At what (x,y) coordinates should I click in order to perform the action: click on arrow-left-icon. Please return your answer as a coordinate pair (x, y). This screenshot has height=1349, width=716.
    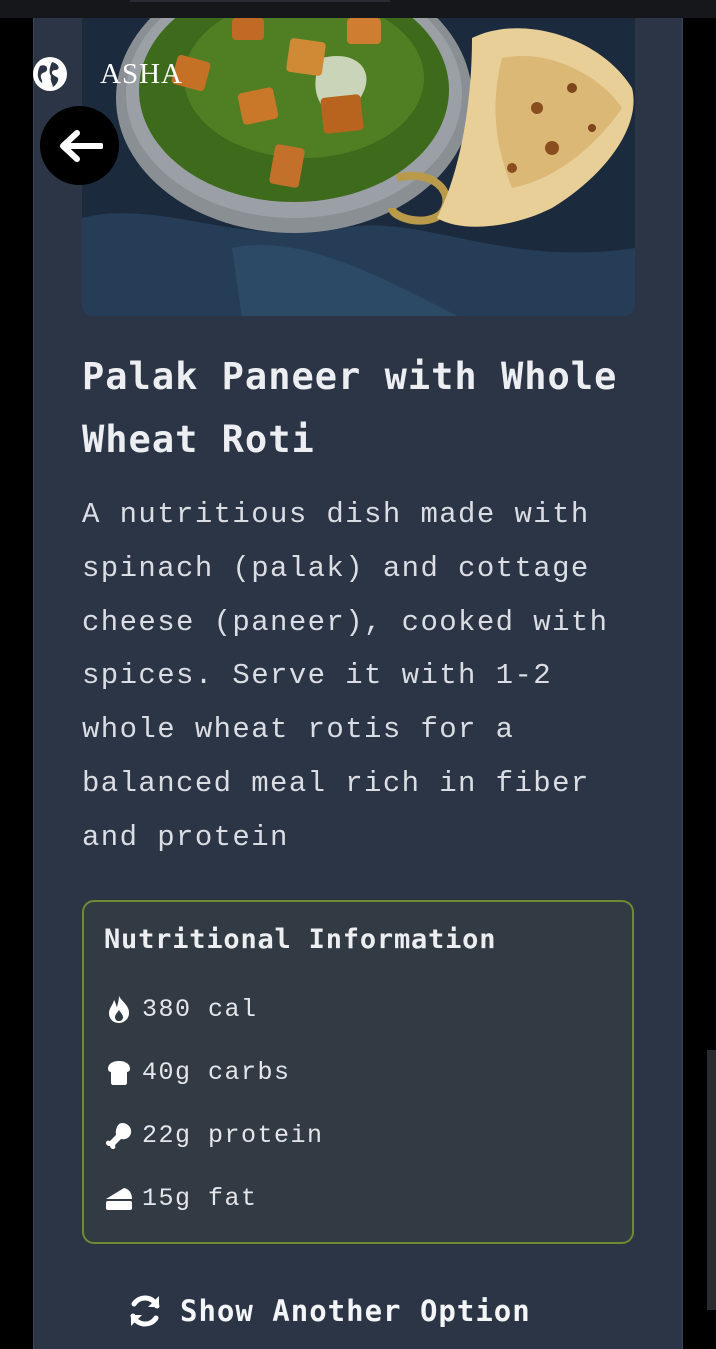
    Looking at the image, I should click on (81, 145).